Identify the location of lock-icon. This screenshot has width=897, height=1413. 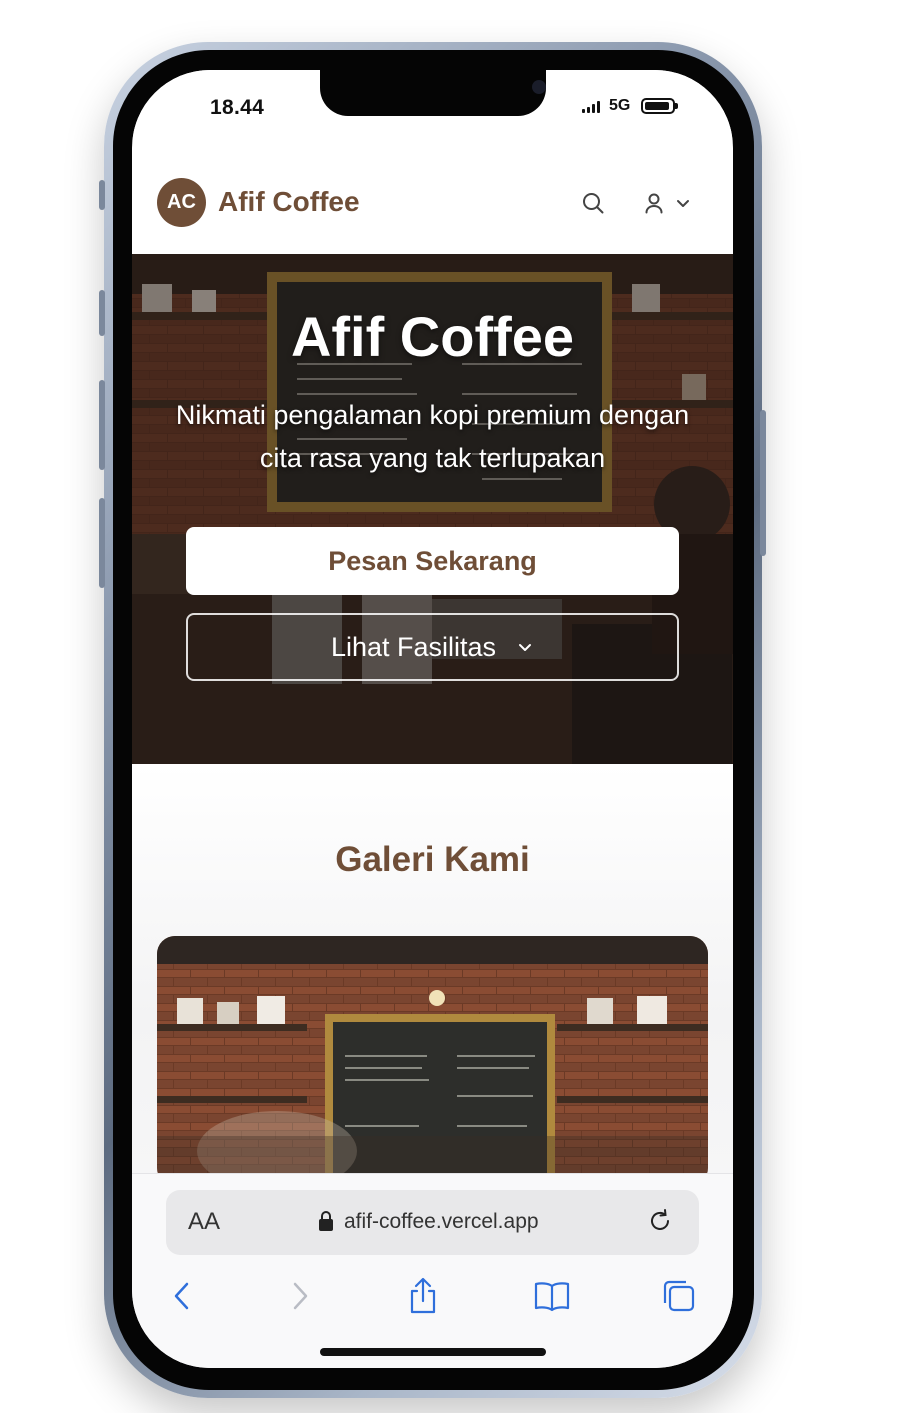
(326, 1221).